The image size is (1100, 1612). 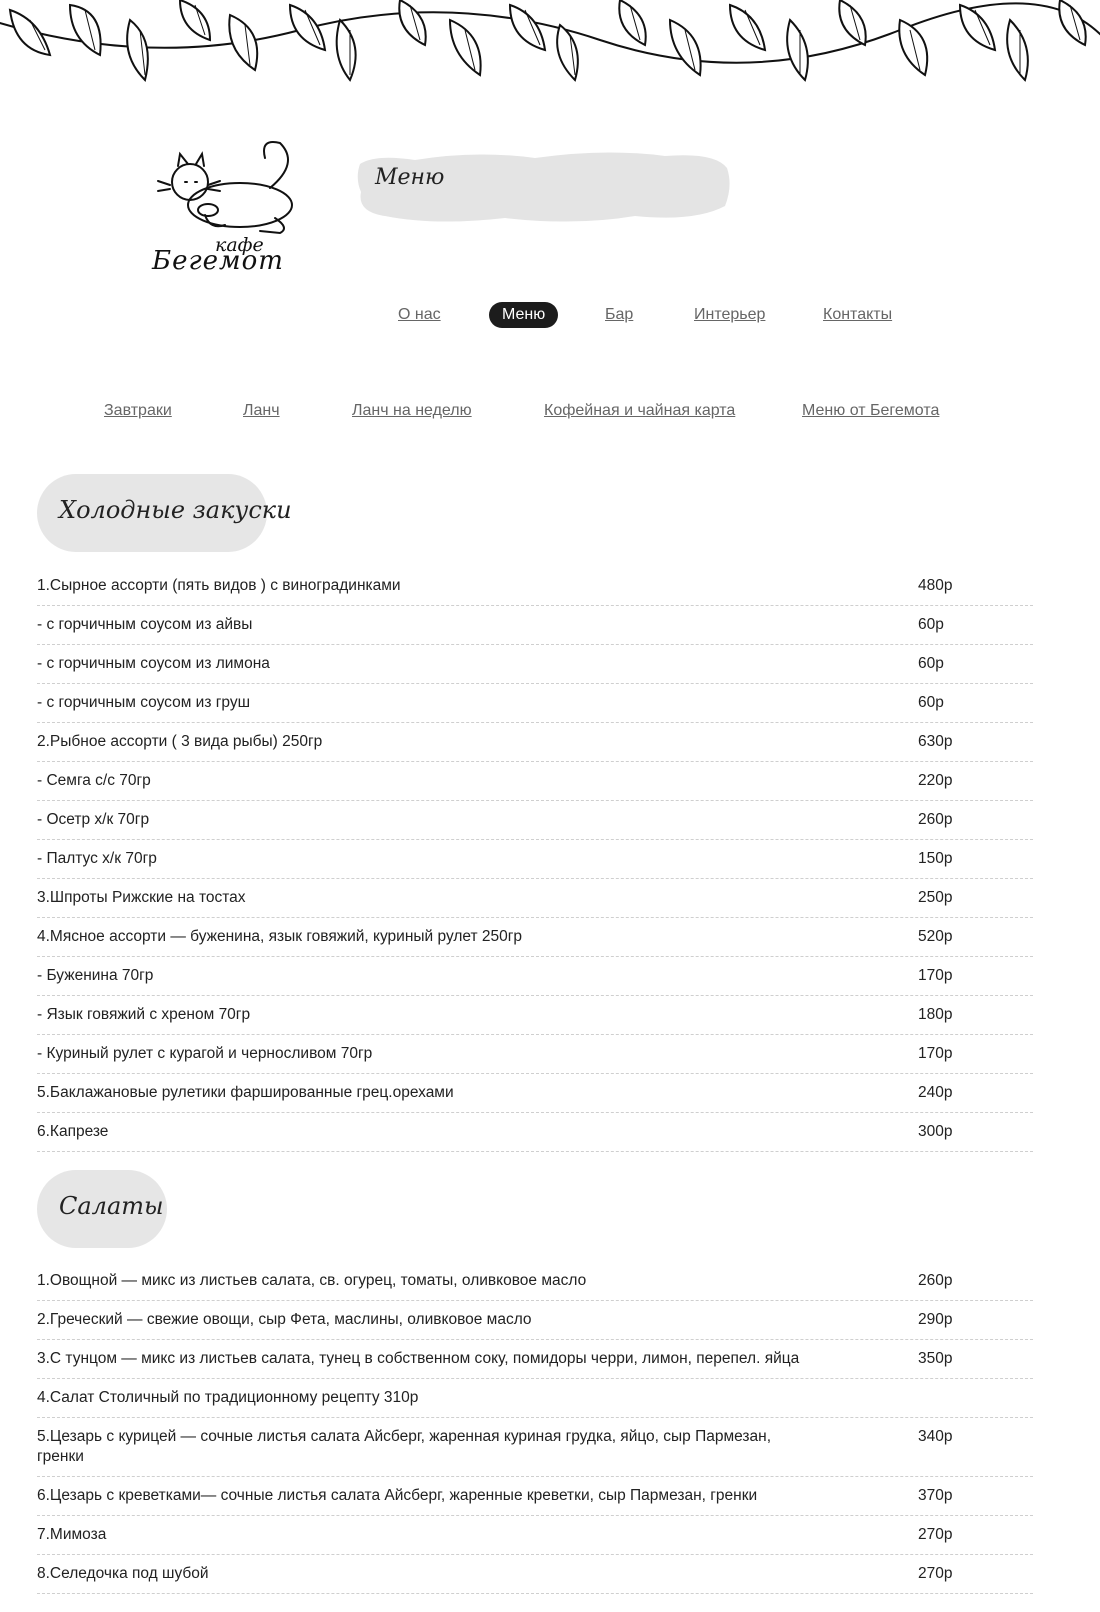 I want to click on menu-item: - с горчичным соусом из груш 60р, so click(x=535, y=703).